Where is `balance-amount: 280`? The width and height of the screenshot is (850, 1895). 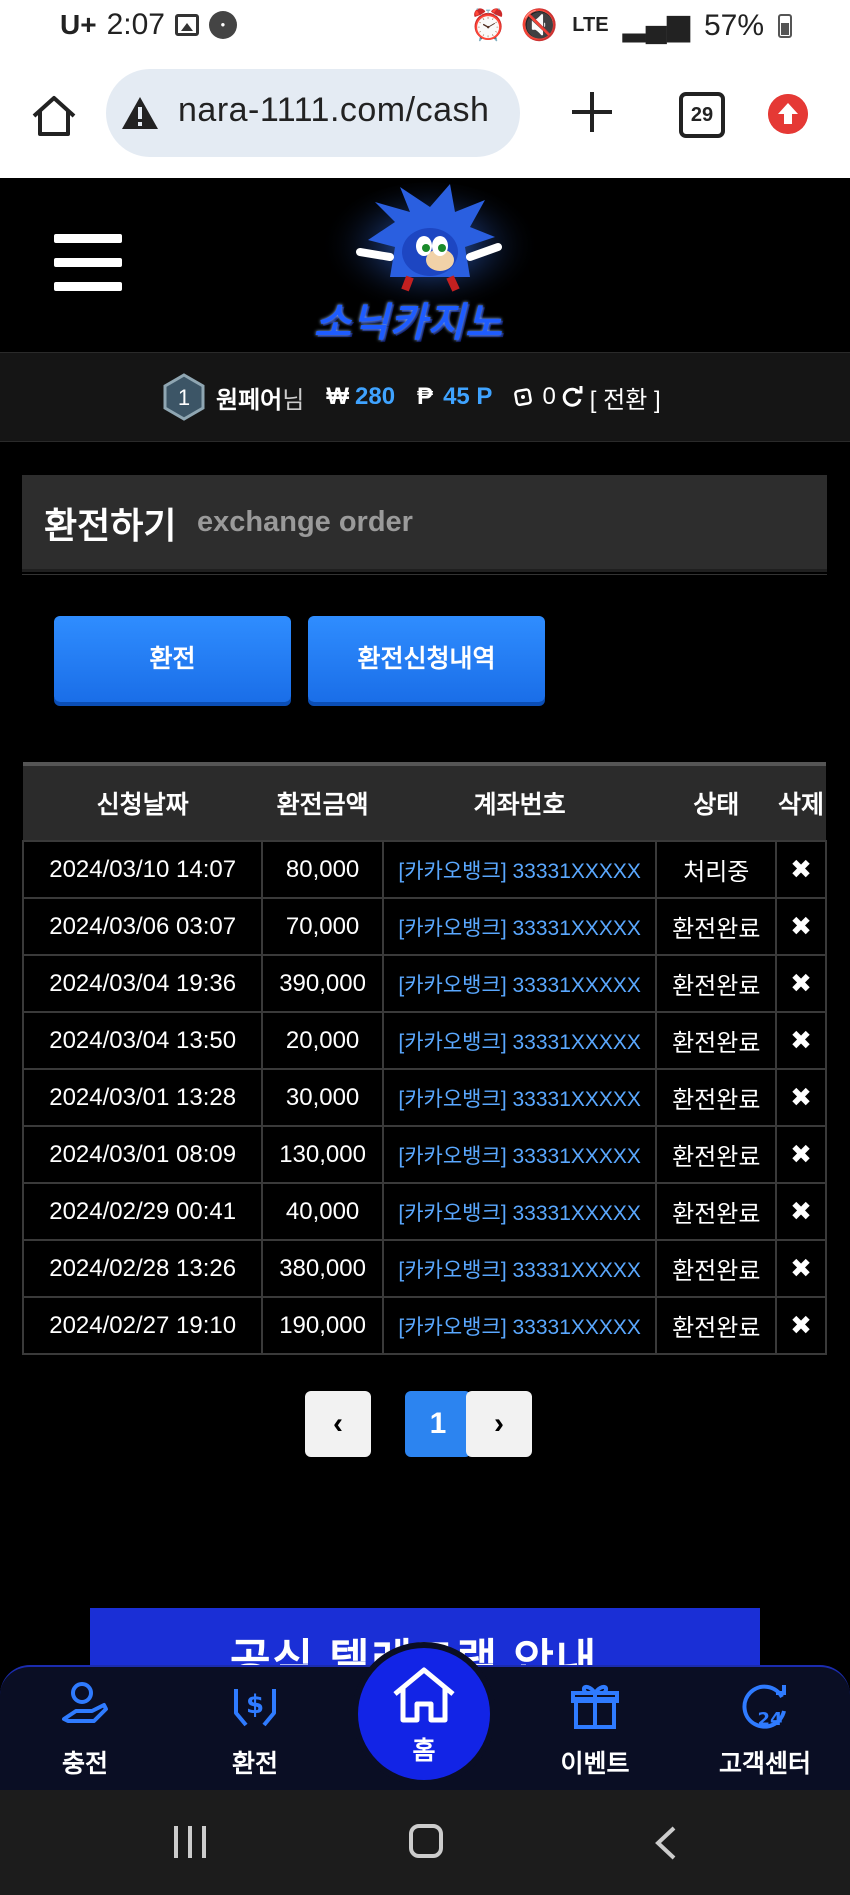 balance-amount: 280 is located at coordinates (375, 396).